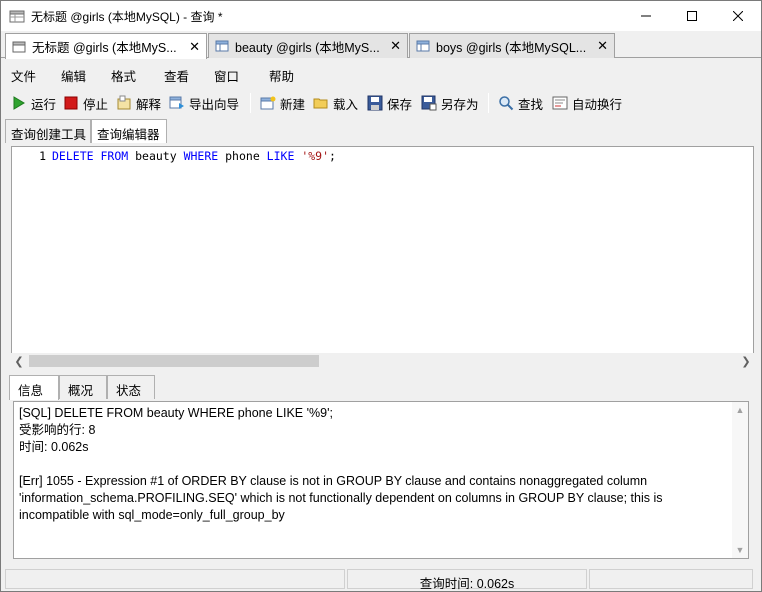 Image resolution: width=762 pixels, height=592 pixels. What do you see at coordinates (214, 104) in the screenshot?
I see `export-wizard-label: 导出向导` at bounding box center [214, 104].